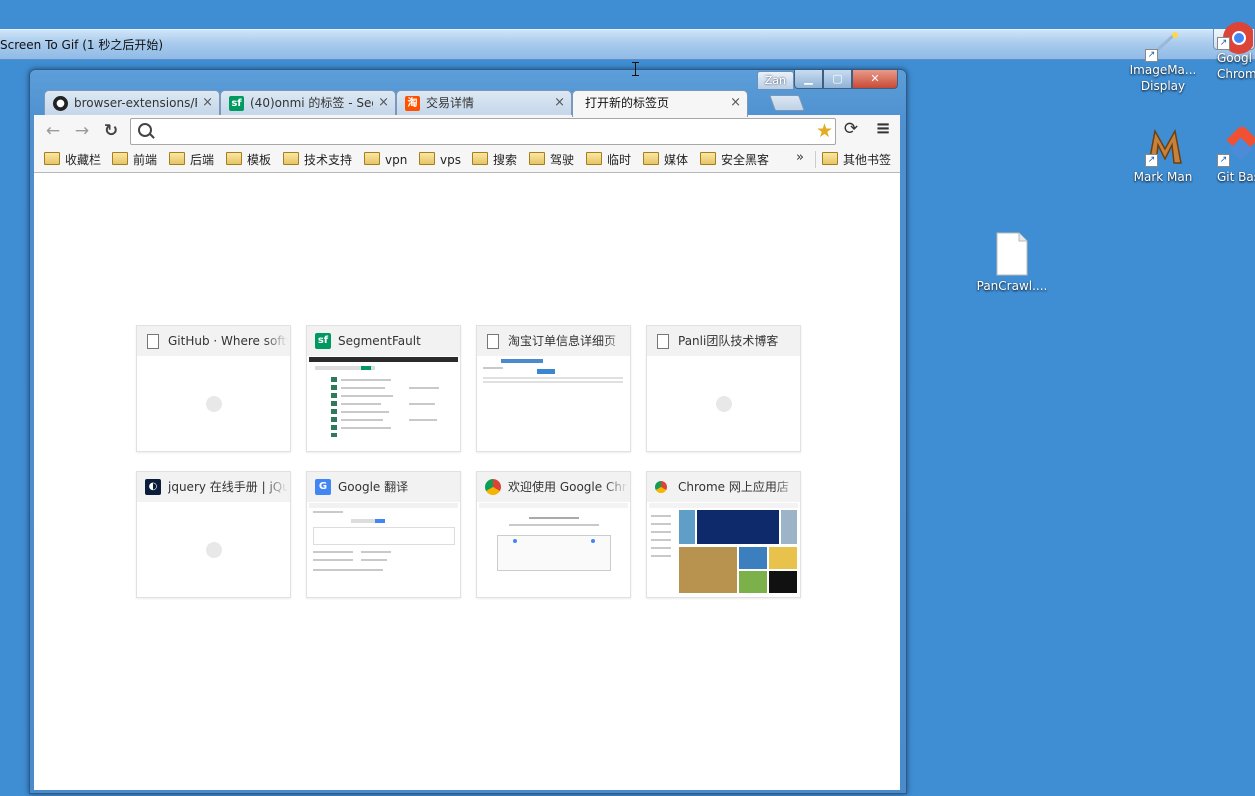  I want to click on bookmark-folder: 搜索, so click(494, 160).